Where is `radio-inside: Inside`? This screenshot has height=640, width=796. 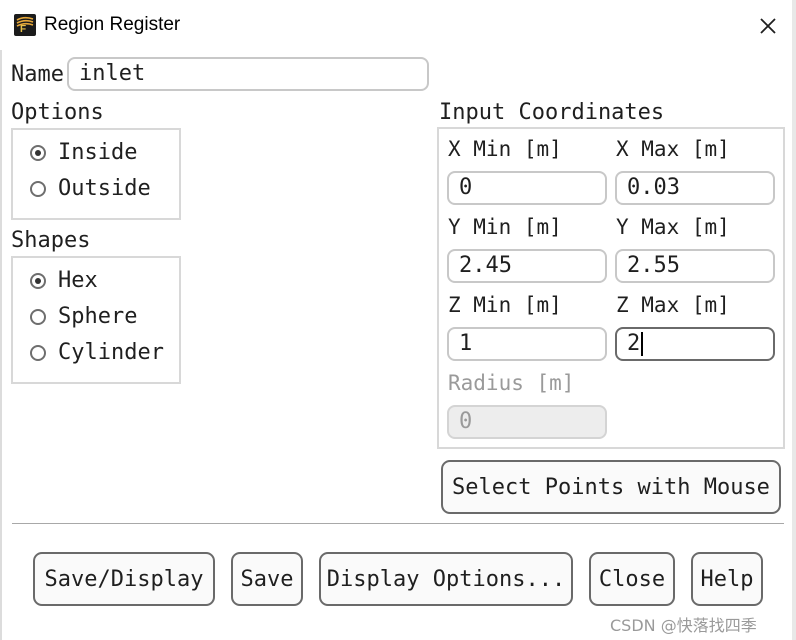
radio-inside: Inside is located at coordinates (100, 153).